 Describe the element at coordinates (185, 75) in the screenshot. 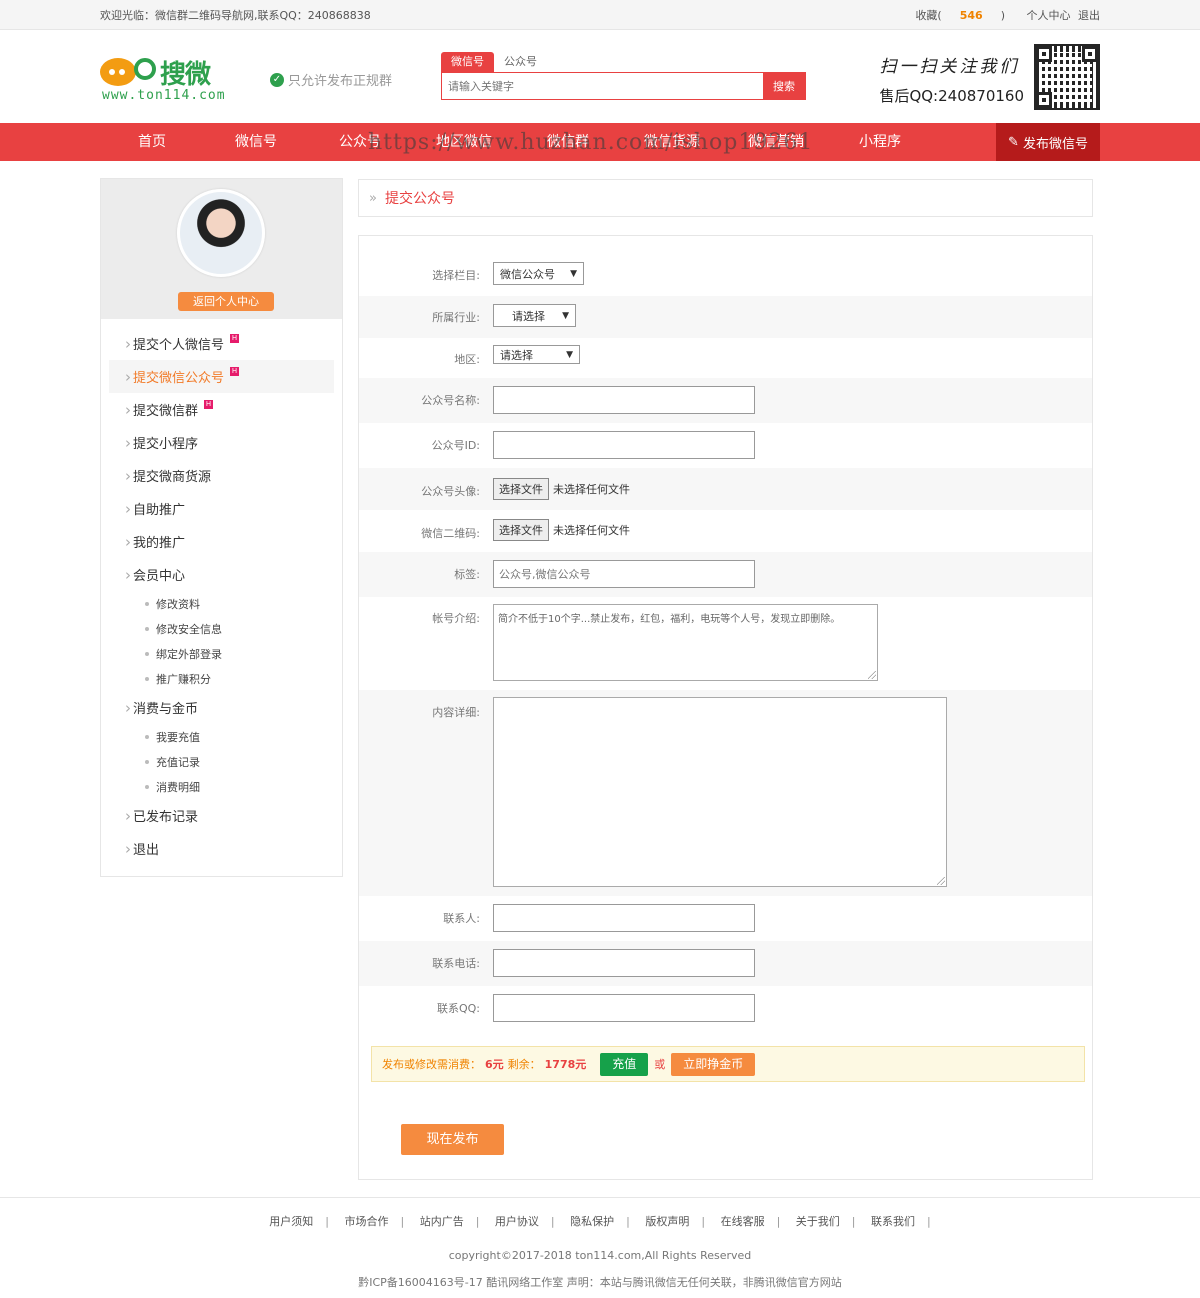

I see `logo-brand: 搜微` at that location.